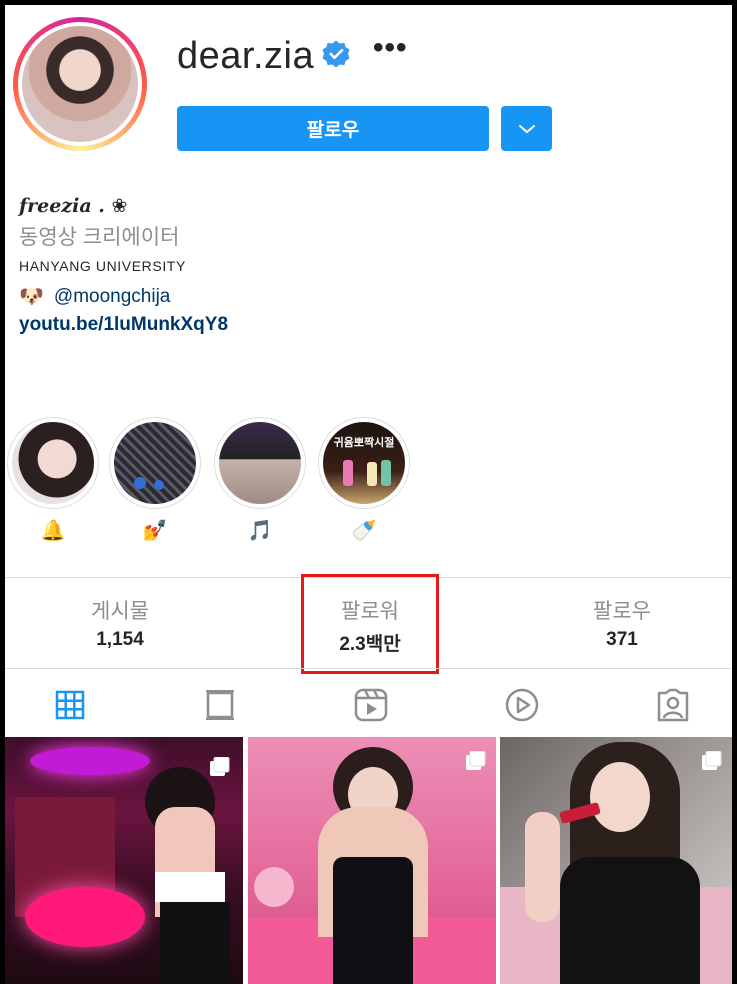 Image resolution: width=737 pixels, height=984 pixels. I want to click on reels-icon, so click(371, 705).